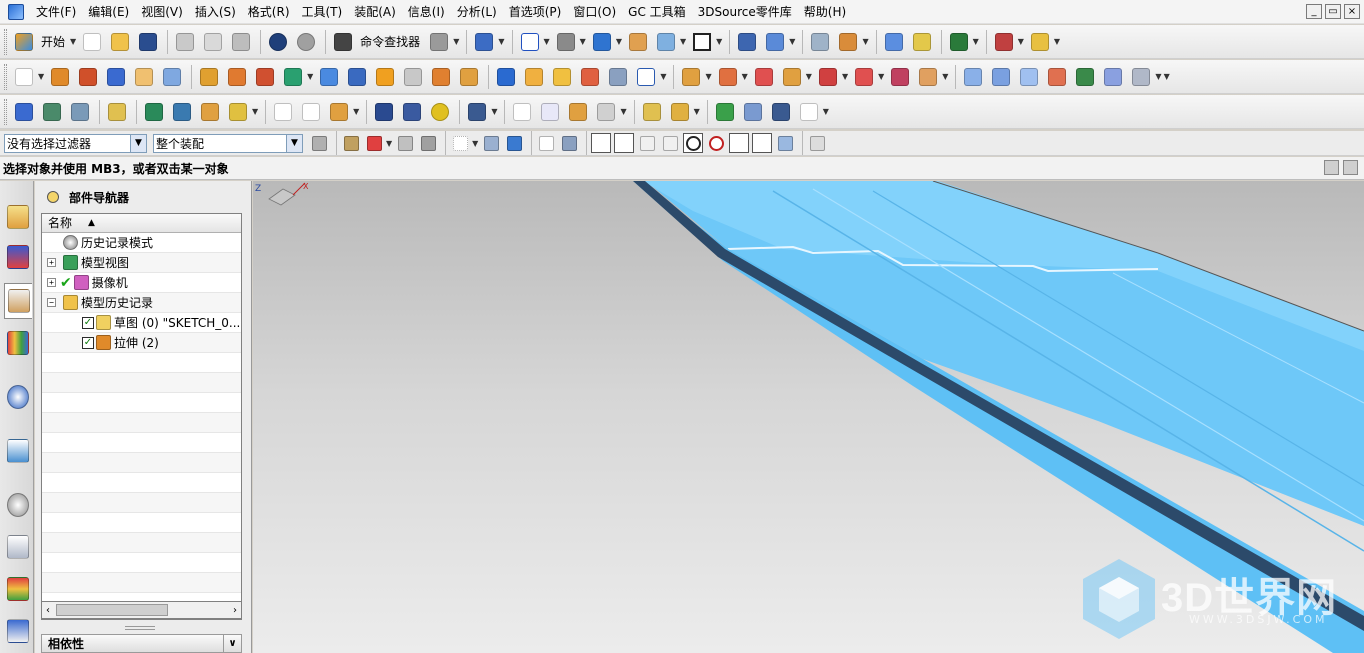 The width and height of the screenshot is (1364, 653). I want to click on check-button, so click(725, 112).